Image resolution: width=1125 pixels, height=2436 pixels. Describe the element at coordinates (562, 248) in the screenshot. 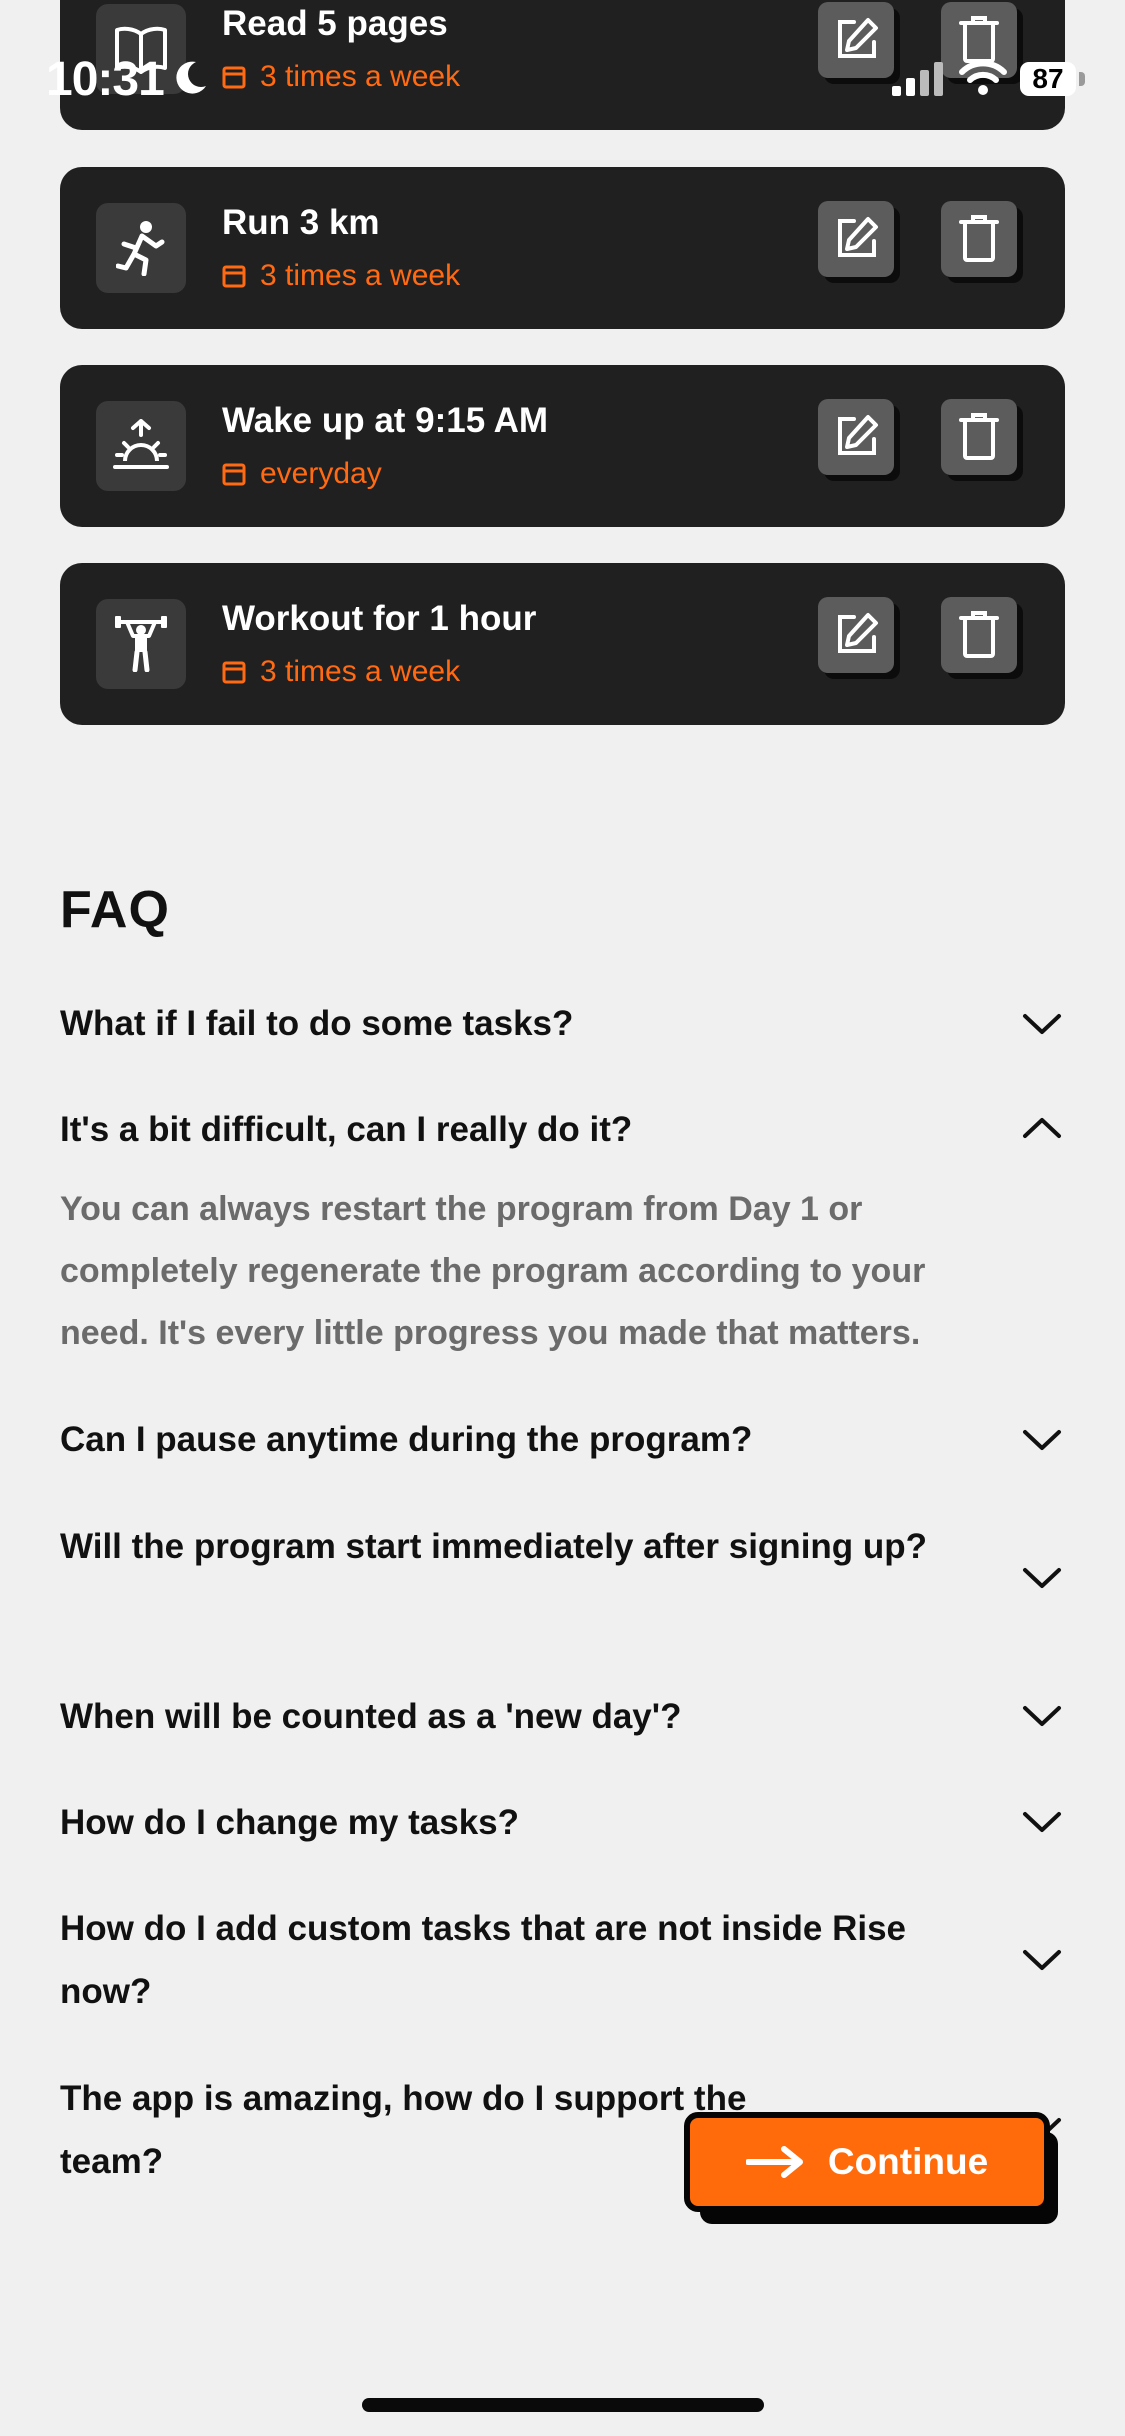

I see `task-card: Run 3 km 3 times a week` at that location.